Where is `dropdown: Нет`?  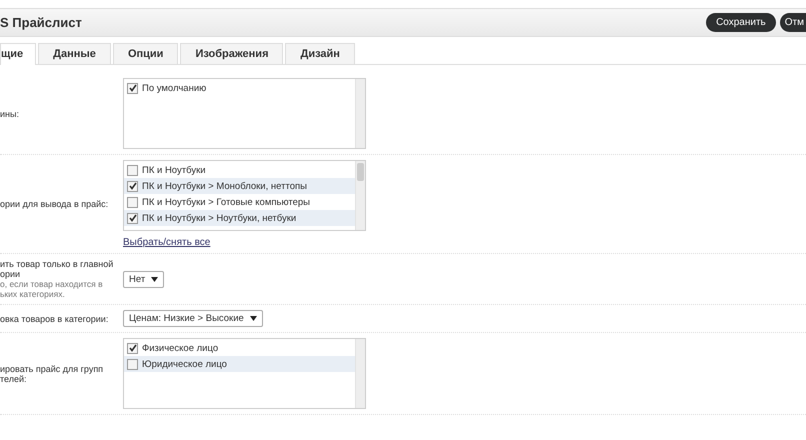 dropdown: Нет is located at coordinates (143, 279).